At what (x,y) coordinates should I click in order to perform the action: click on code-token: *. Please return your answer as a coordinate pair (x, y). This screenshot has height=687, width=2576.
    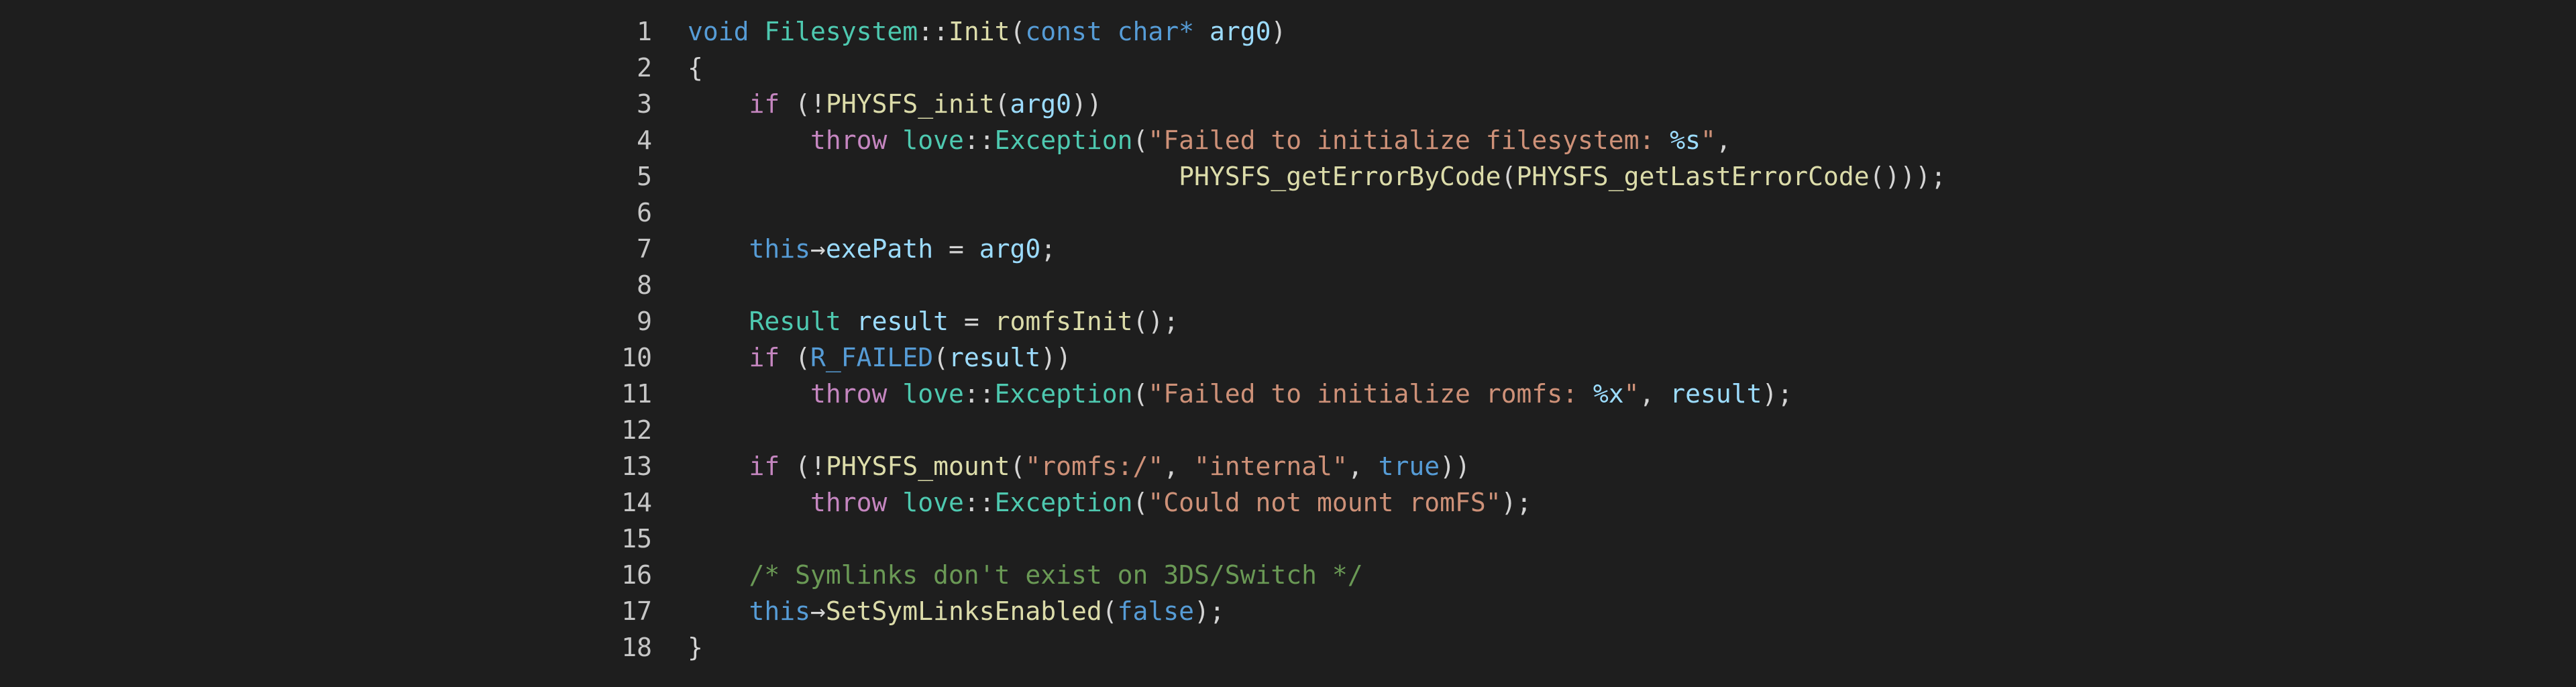
    Looking at the image, I should click on (1187, 32).